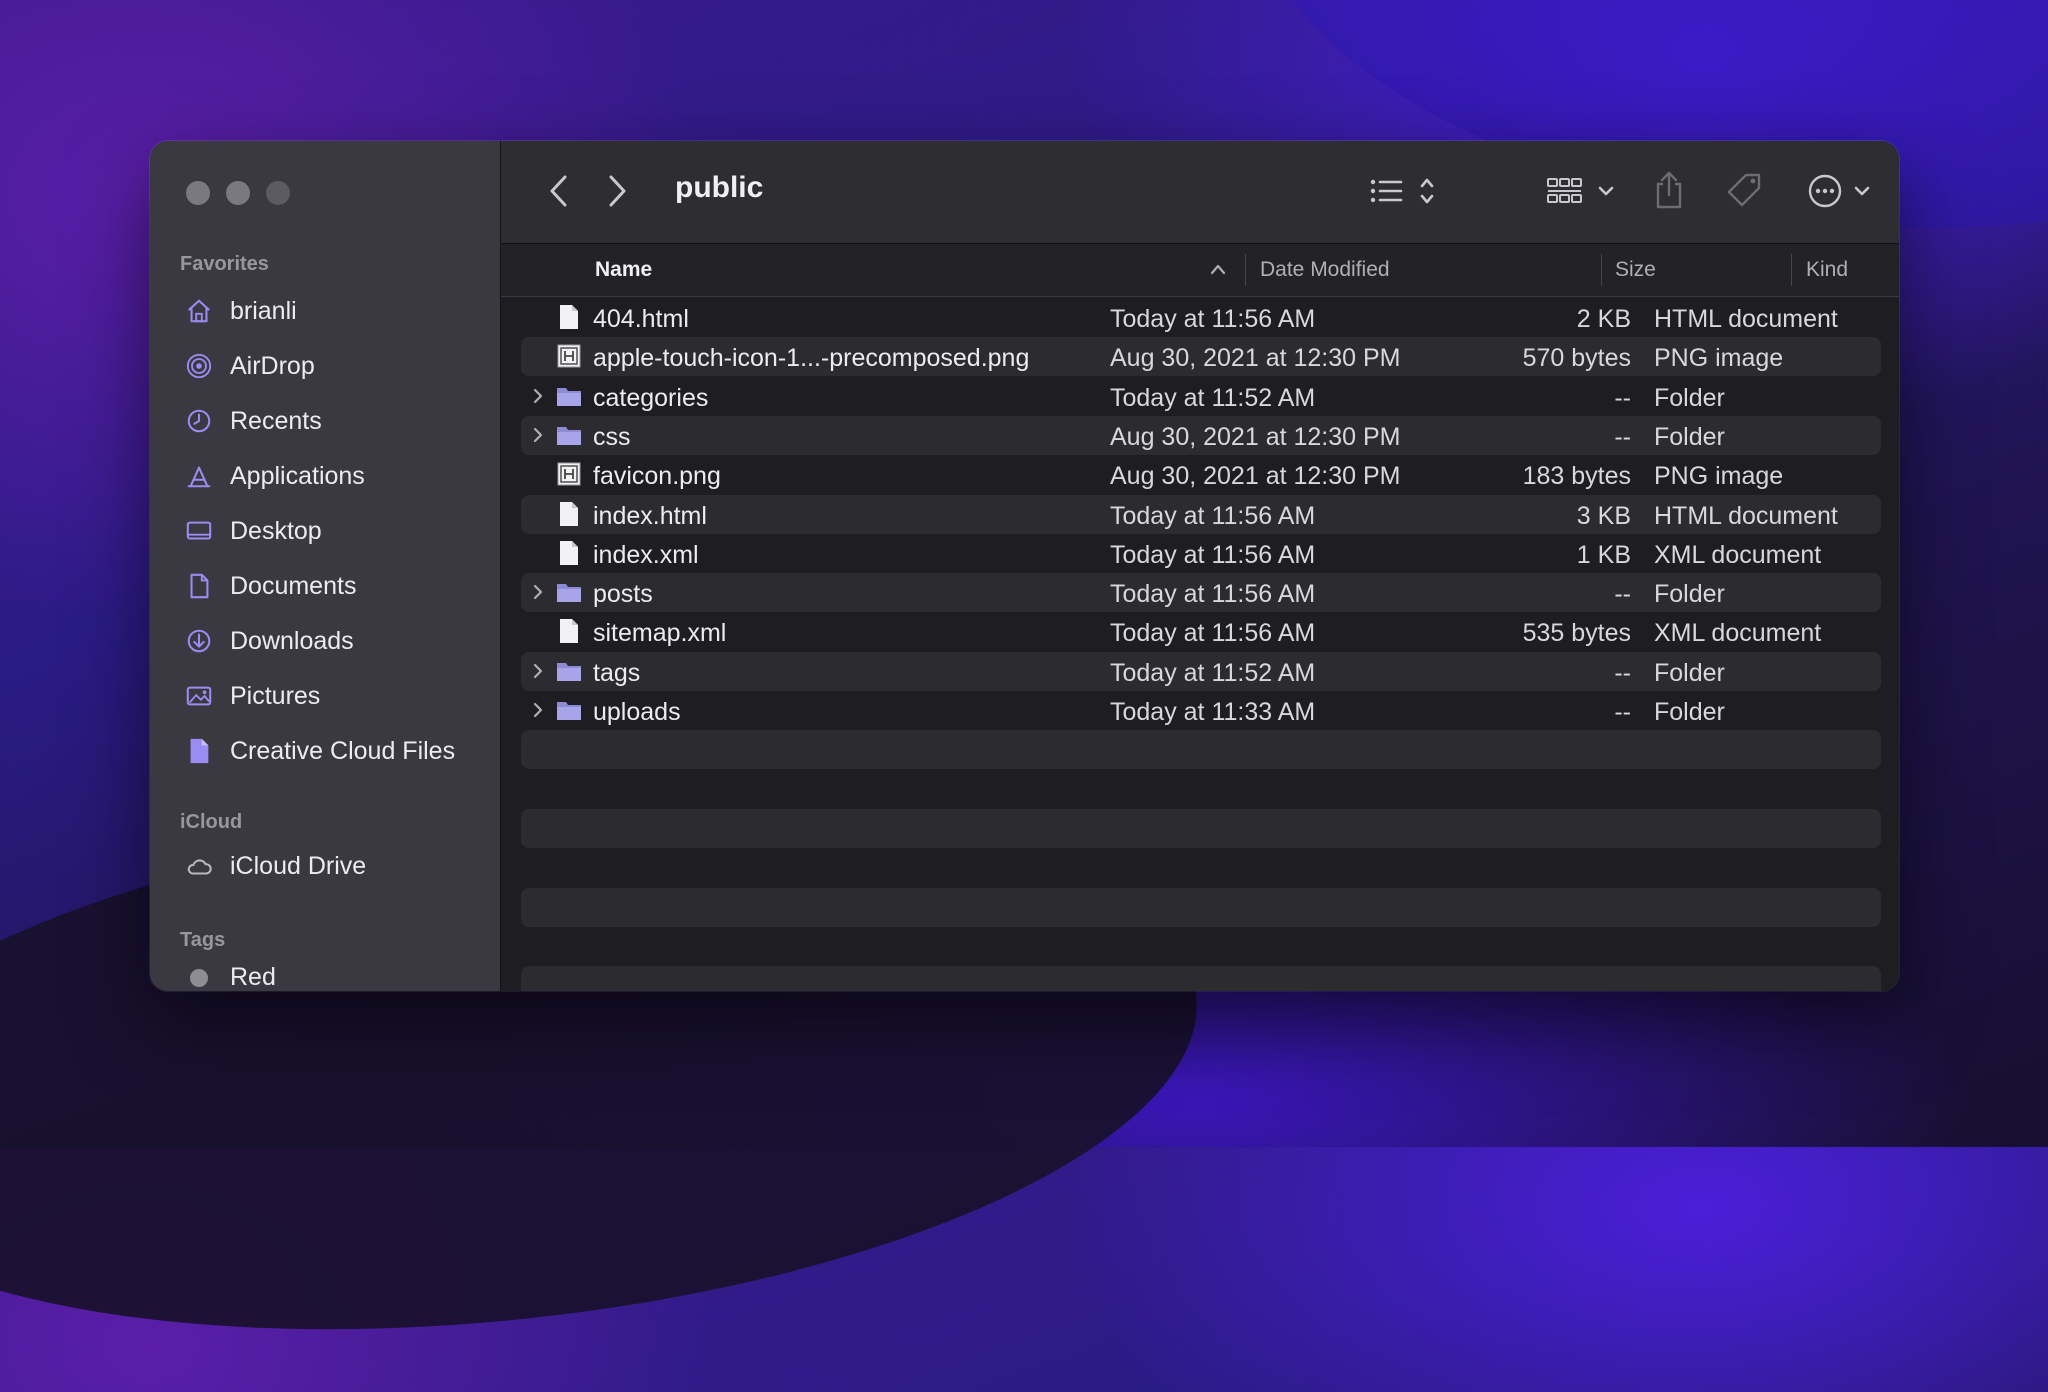 Image resolution: width=2048 pixels, height=1392 pixels. Describe the element at coordinates (1407, 191) in the screenshot. I see `view-options-button` at that location.